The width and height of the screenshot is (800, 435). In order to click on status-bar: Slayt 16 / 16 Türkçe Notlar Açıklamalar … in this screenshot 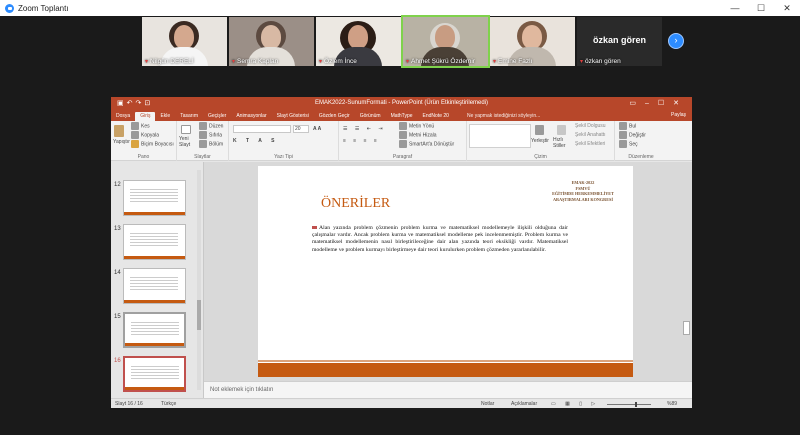, I will do `click(401, 403)`.